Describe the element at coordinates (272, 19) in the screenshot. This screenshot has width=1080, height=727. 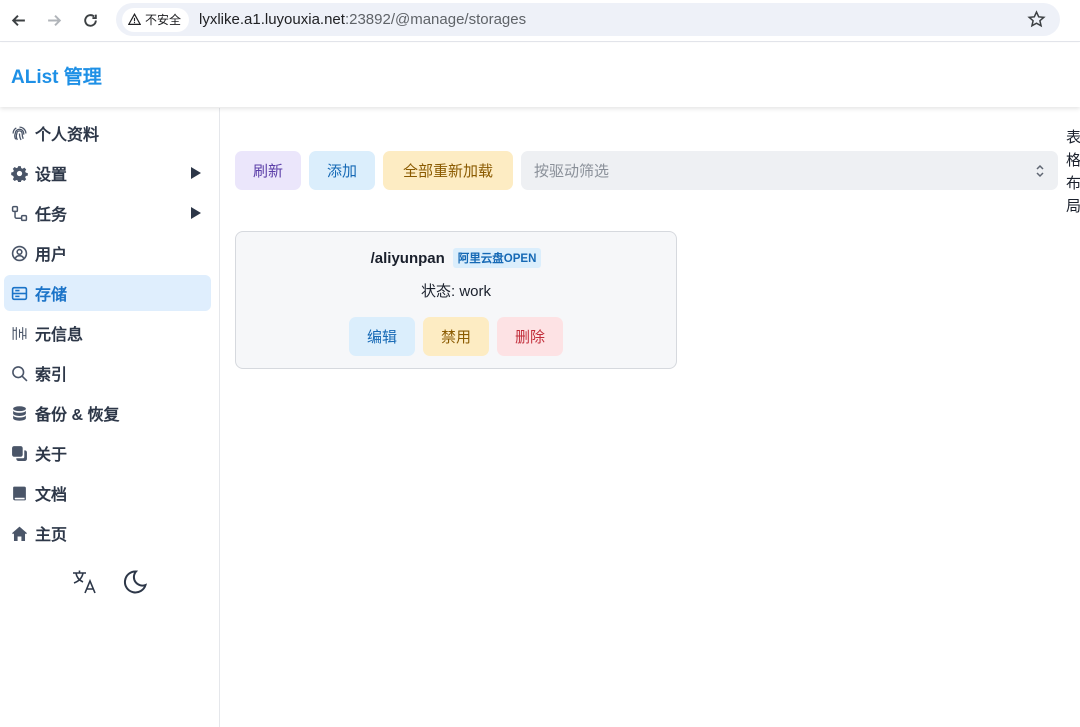
I see `url-host: lyxlike.a1.luyouxia.net` at that location.